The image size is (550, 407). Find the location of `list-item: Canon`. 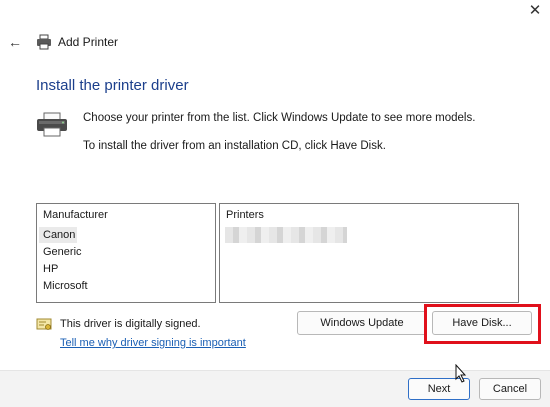

list-item: Canon is located at coordinates (58, 235).